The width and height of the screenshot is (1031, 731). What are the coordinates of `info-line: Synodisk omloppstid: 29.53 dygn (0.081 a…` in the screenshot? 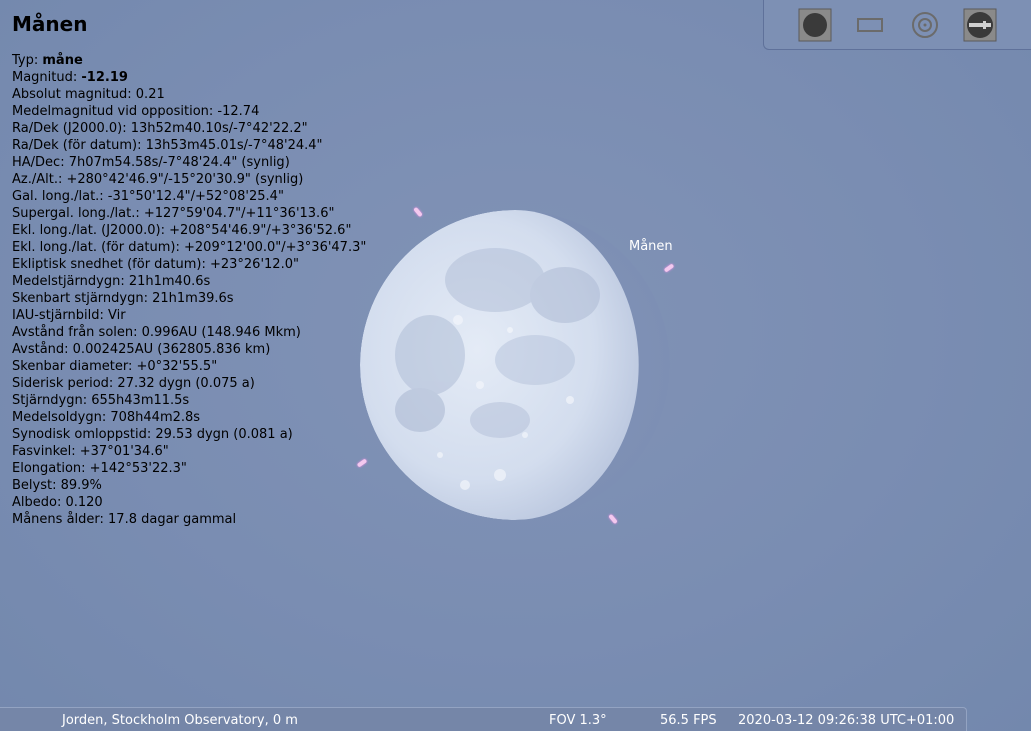 It's located at (152, 434).